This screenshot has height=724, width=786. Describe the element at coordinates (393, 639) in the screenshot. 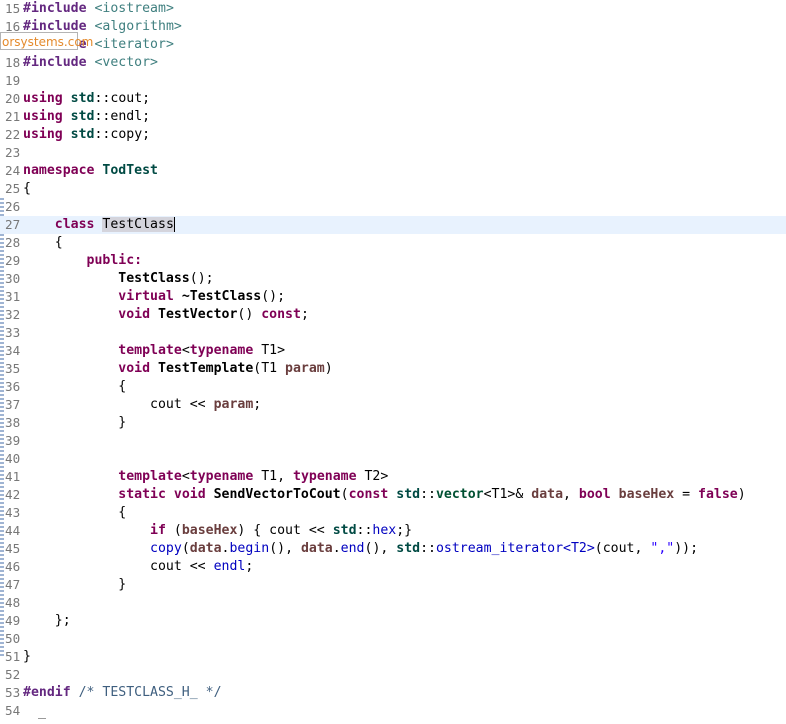

I see `code-line: 50` at that location.